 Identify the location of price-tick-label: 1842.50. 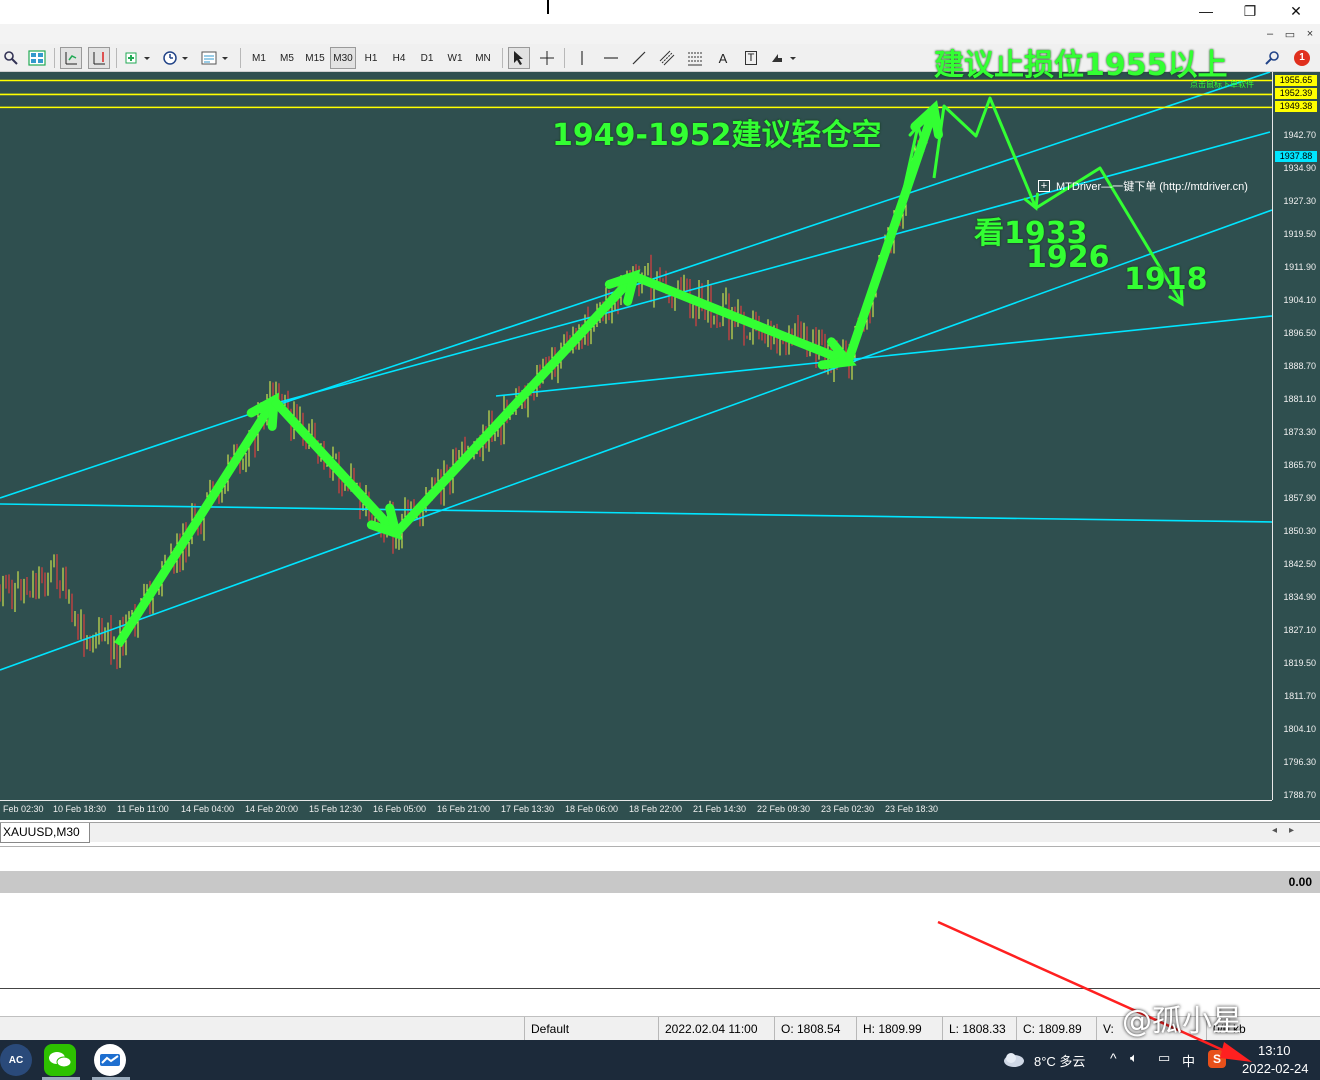
(1299, 564).